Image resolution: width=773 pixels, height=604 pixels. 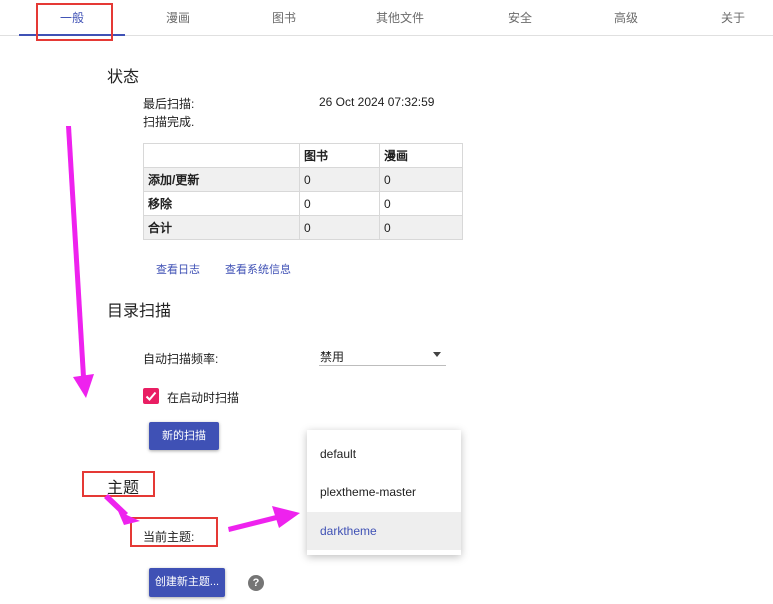 What do you see at coordinates (129, 518) in the screenshot?
I see `arrow-head-theme` at bounding box center [129, 518].